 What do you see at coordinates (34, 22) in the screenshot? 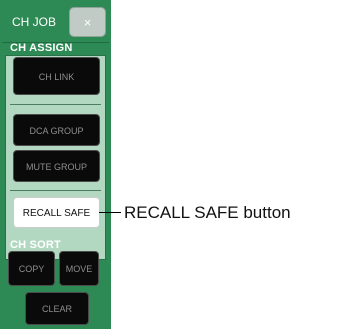
I see `panel-title: CH JOB` at bounding box center [34, 22].